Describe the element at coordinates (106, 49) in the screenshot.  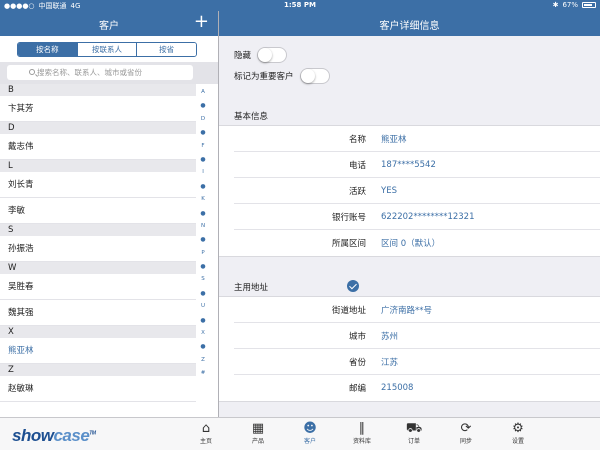
I see `segment-1: 按联系人` at that location.